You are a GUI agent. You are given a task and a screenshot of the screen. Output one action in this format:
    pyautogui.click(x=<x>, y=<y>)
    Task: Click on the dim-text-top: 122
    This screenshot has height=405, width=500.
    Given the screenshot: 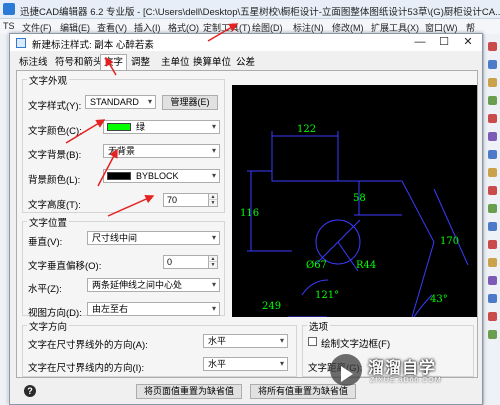 What is the action you would take?
    pyautogui.click(x=306, y=129)
    